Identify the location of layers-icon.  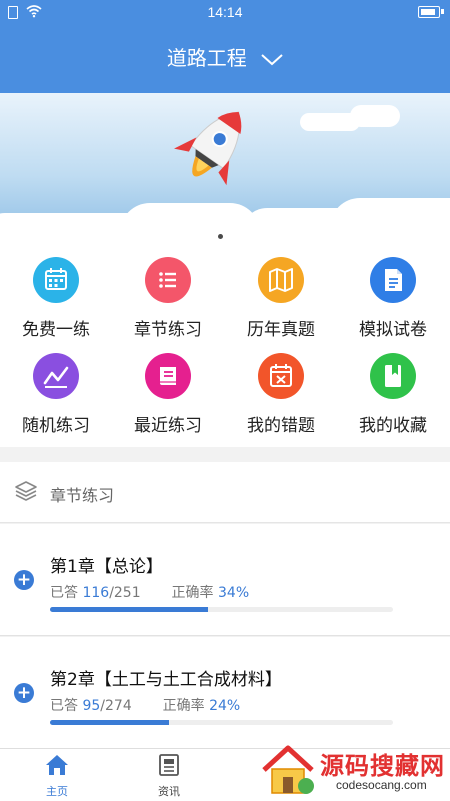
(26, 491).